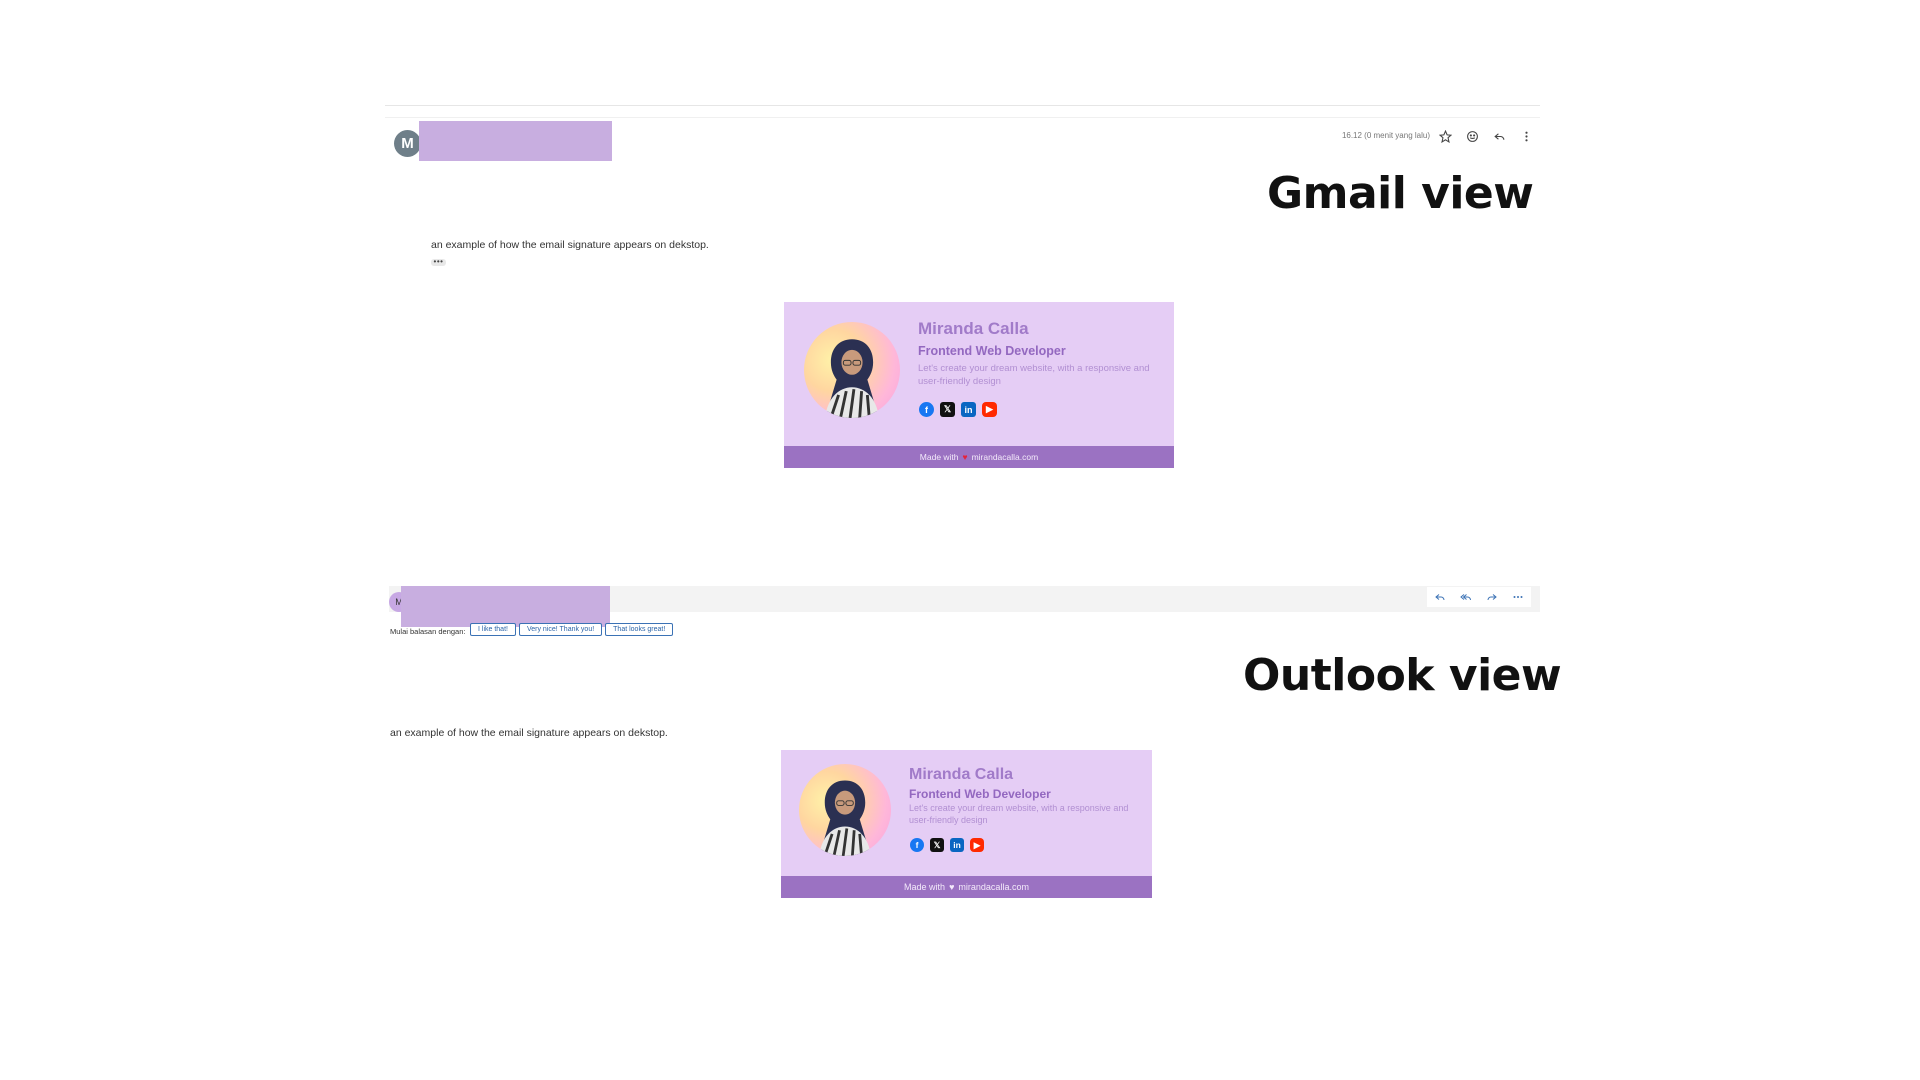  What do you see at coordinates (1385, 135) in the screenshot?
I see `gmail-timestamp: 16.12 (0 menit yang lalu)` at bounding box center [1385, 135].